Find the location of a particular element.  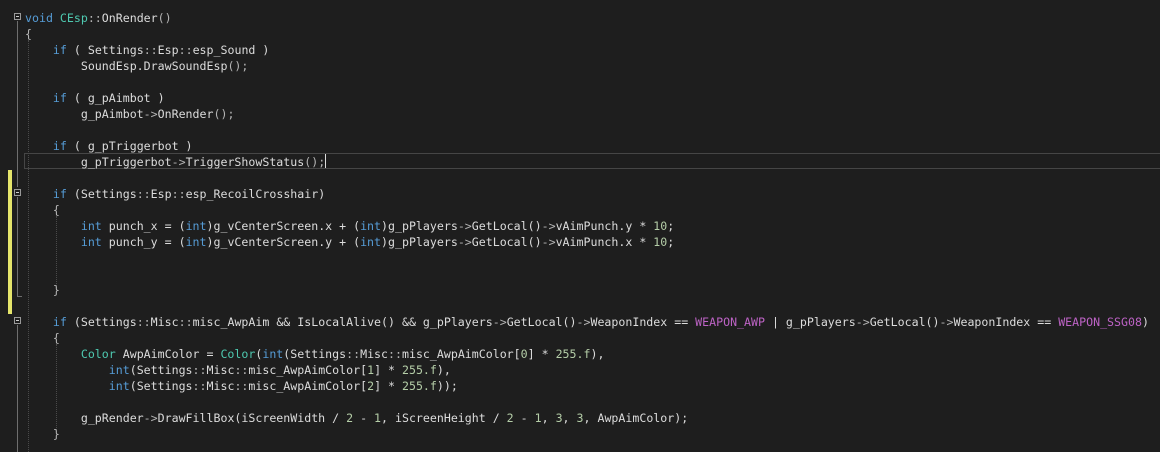

code-token: ; is located at coordinates (671, 242).